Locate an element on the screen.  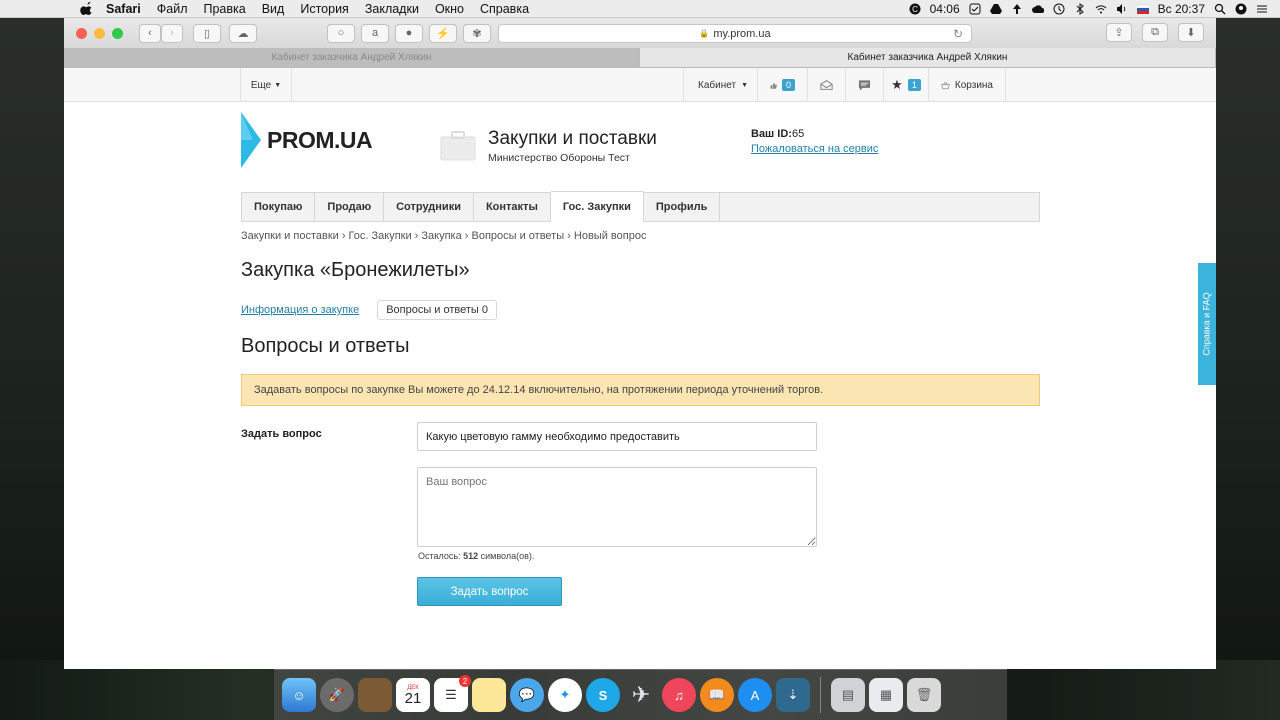
launchpad-icon: 🚀 is located at coordinates (337, 695).